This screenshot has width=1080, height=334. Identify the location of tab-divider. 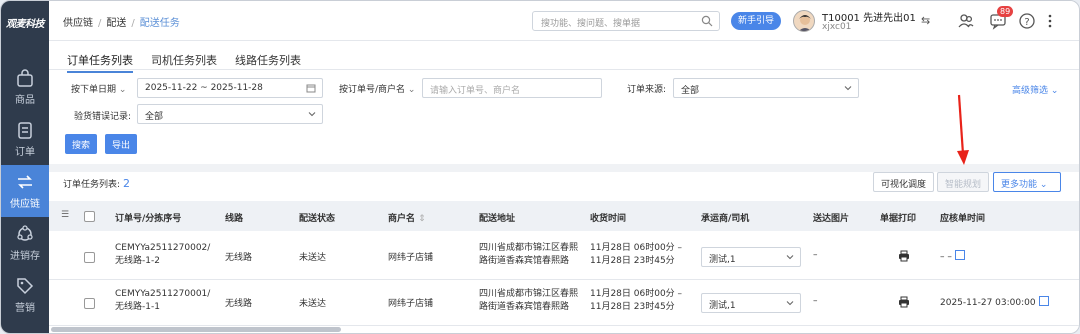
(564, 69).